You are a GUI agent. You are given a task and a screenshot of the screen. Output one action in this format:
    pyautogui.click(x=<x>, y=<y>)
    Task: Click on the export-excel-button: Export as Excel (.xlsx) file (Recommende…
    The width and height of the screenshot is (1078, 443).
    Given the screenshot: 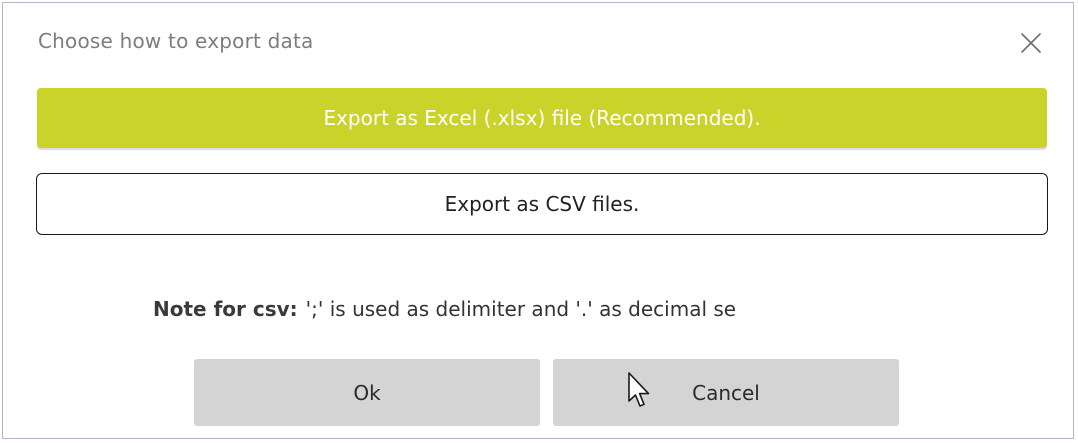 What is the action you would take?
    pyautogui.click(x=542, y=118)
    